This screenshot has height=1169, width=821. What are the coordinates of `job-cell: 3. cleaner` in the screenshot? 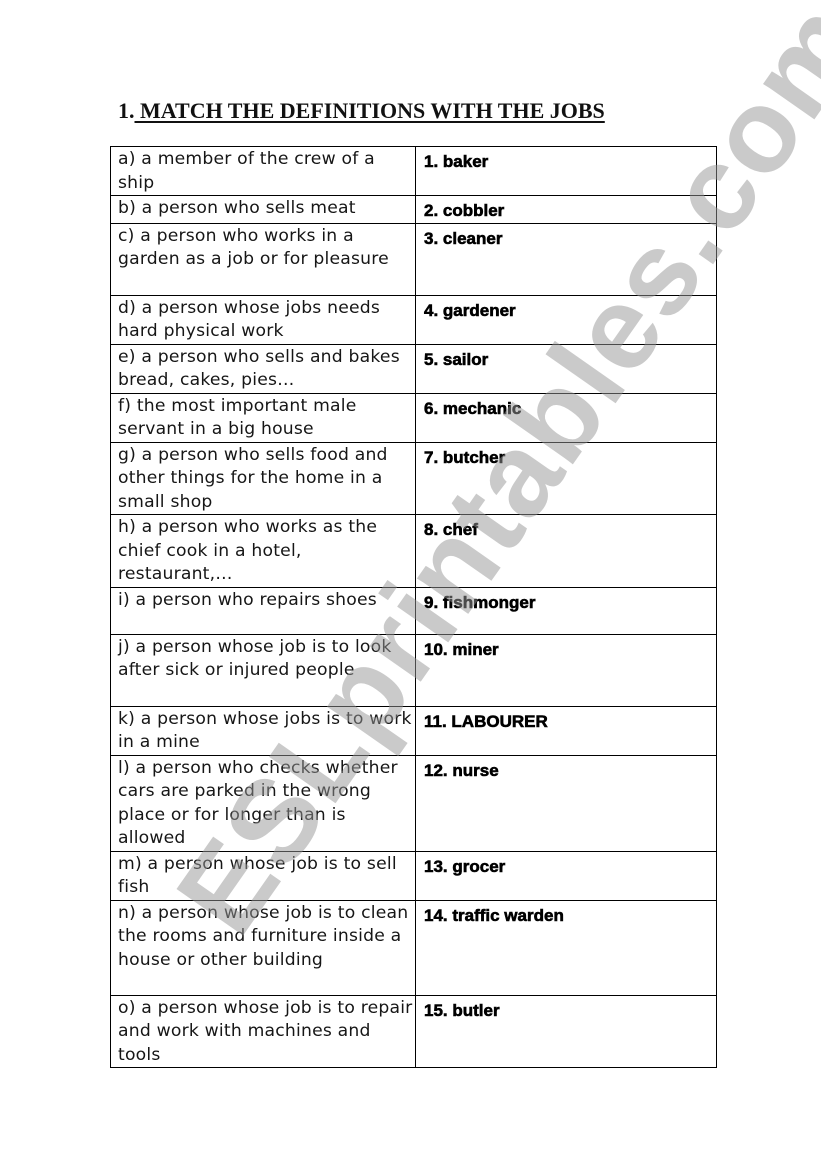 It's located at (566, 259).